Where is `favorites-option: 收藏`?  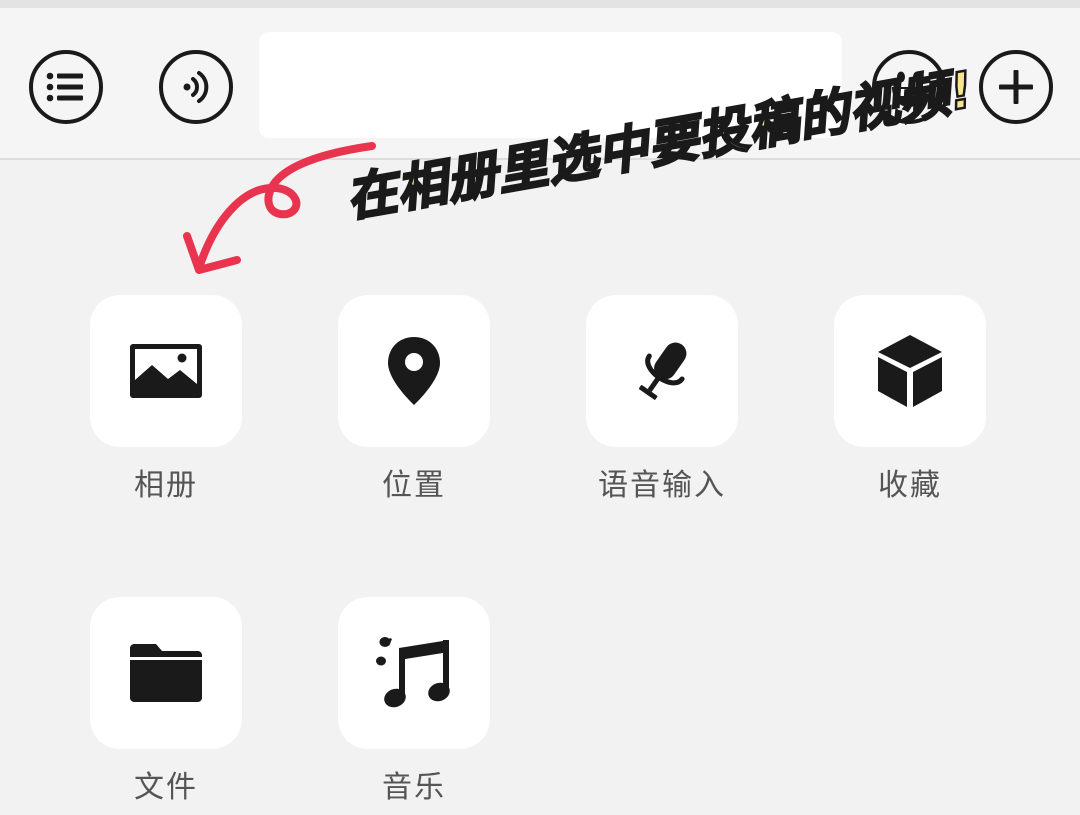 favorites-option: 收藏 is located at coordinates (910, 399).